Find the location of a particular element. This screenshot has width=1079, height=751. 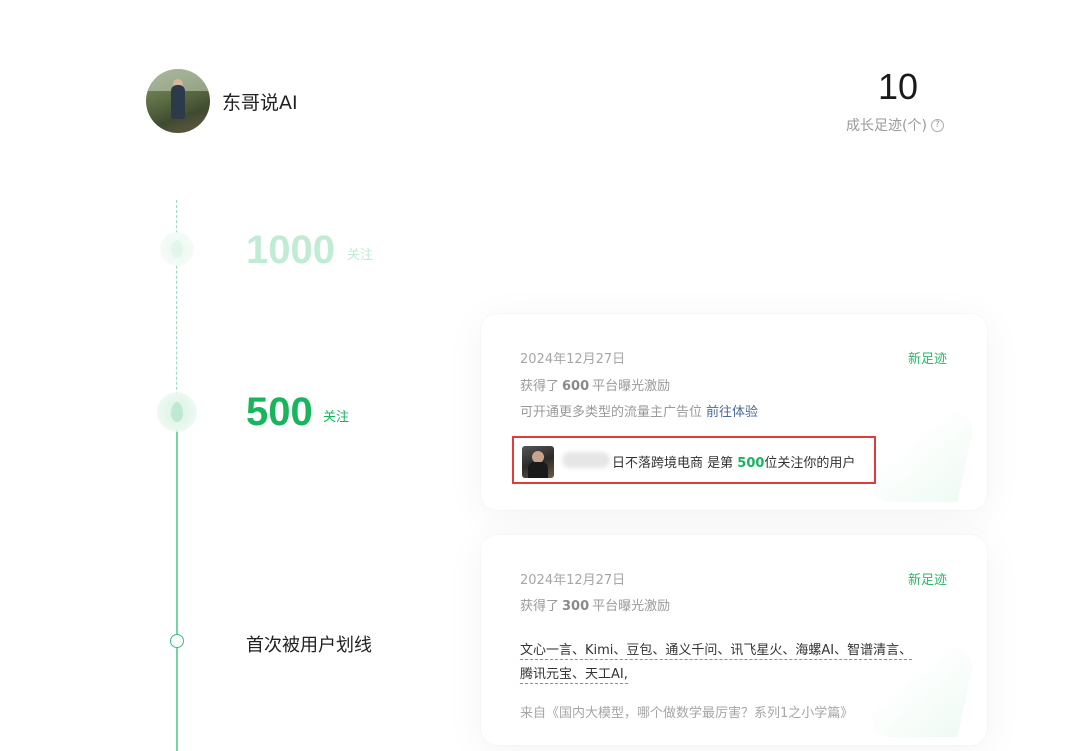

follower-name: 日不落跨境电商 is located at coordinates (657, 463).